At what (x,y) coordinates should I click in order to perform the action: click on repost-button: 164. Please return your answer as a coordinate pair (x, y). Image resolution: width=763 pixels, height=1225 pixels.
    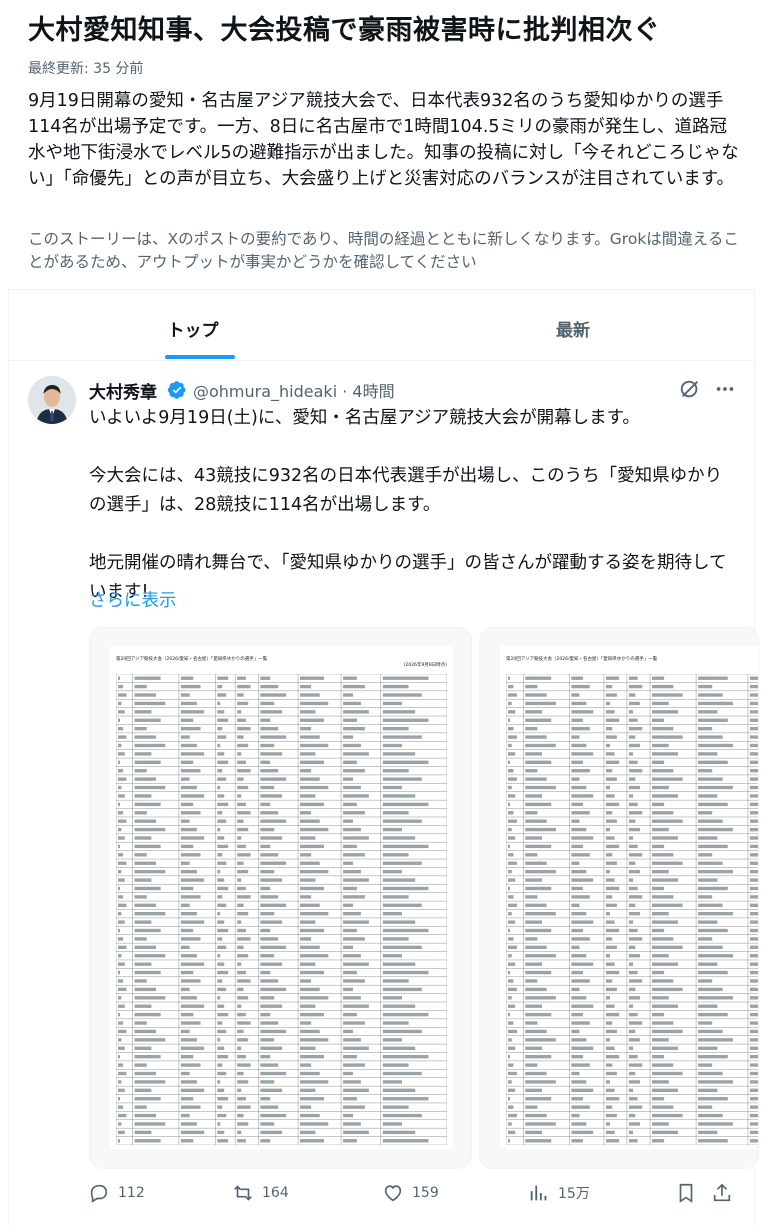
    Looking at the image, I should click on (260, 1193).